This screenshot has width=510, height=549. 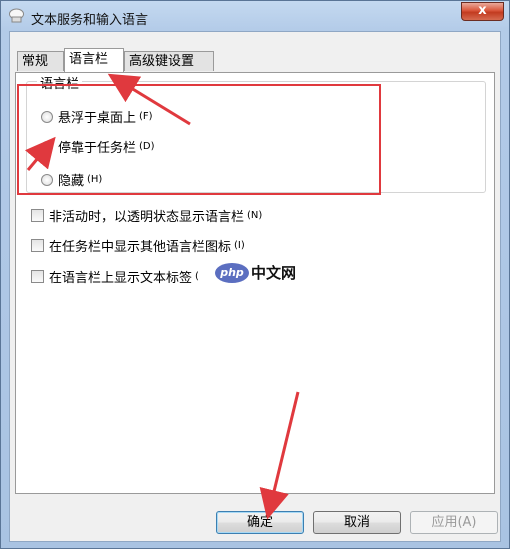 What do you see at coordinates (197, 276) in the screenshot?
I see `shortcut-hint: (` at bounding box center [197, 276].